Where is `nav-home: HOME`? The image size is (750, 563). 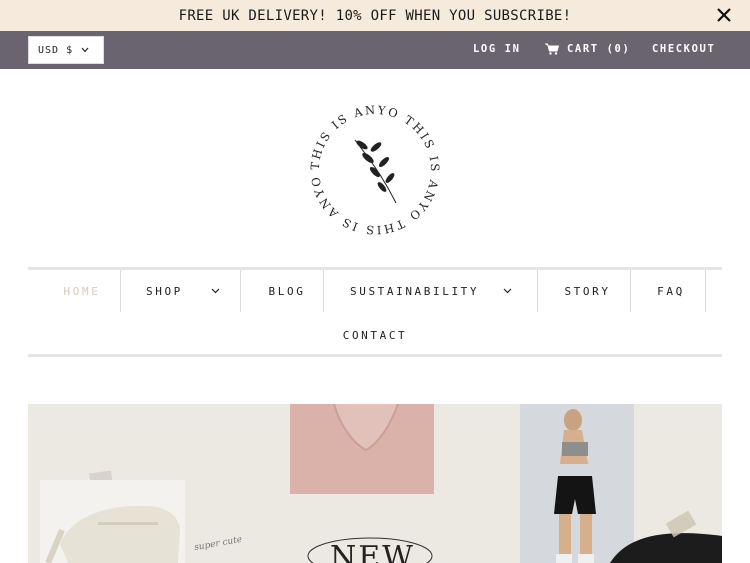 nav-home: HOME is located at coordinates (82, 291).